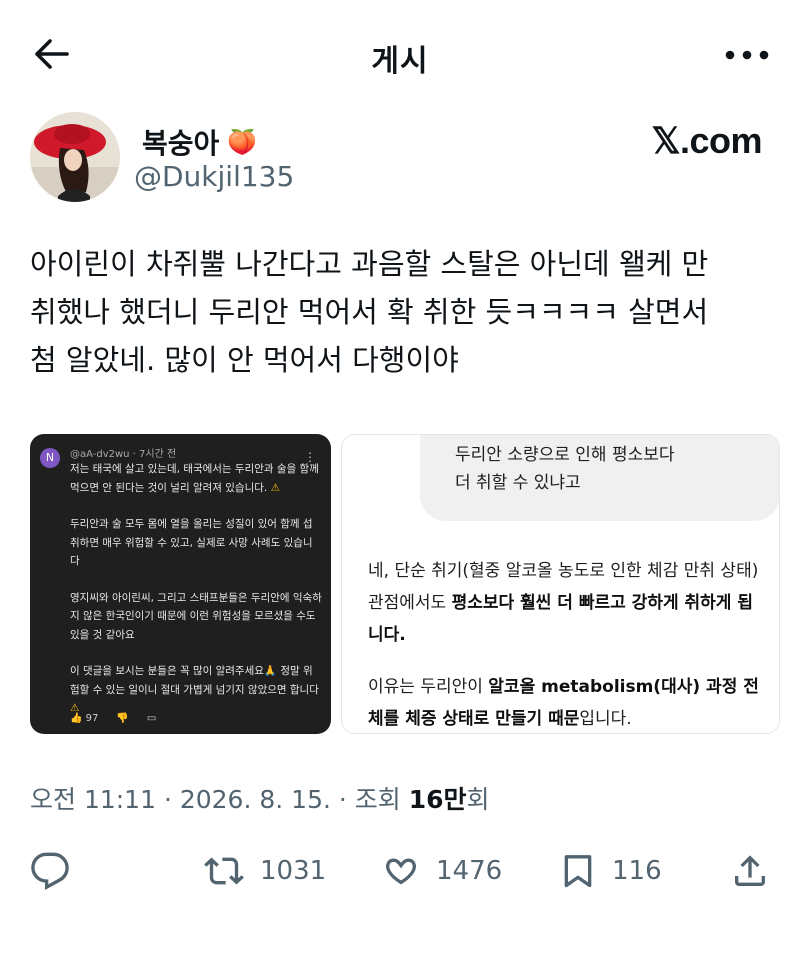 The width and height of the screenshot is (800, 959). Describe the element at coordinates (242, 142) in the screenshot. I see `peach-emoji-icon: 🍑` at that location.